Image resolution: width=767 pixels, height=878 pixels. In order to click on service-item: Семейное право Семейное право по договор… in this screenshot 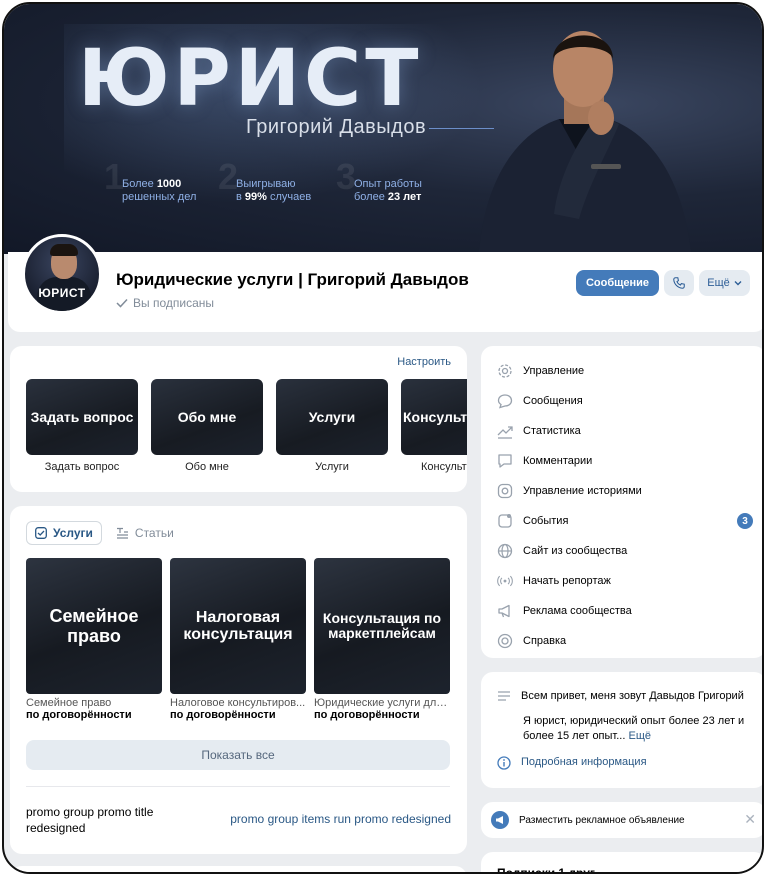, I will do `click(94, 639)`.